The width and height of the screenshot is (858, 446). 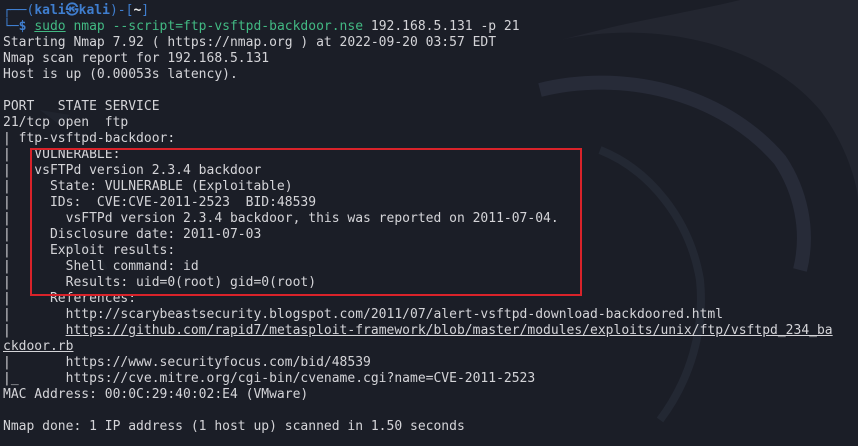 What do you see at coordinates (89, 250) in the screenshot?
I see `output-line: | Exploit results:` at bounding box center [89, 250].